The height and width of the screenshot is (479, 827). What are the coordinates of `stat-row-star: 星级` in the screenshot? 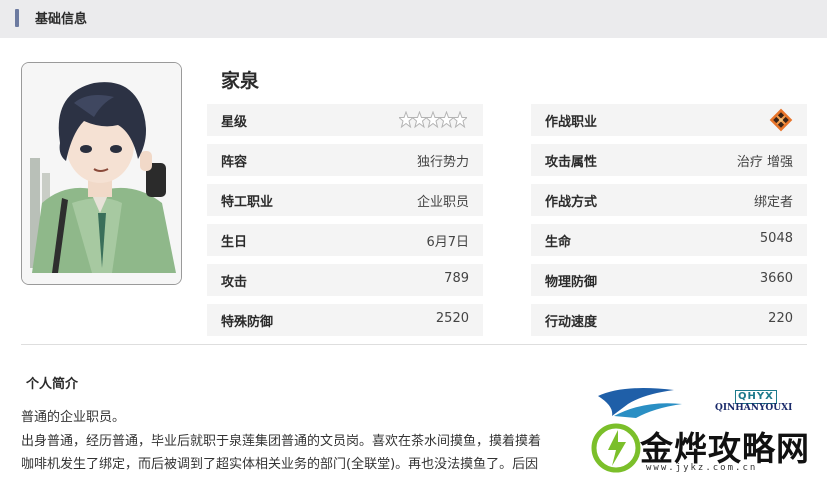 It's located at (345, 120).